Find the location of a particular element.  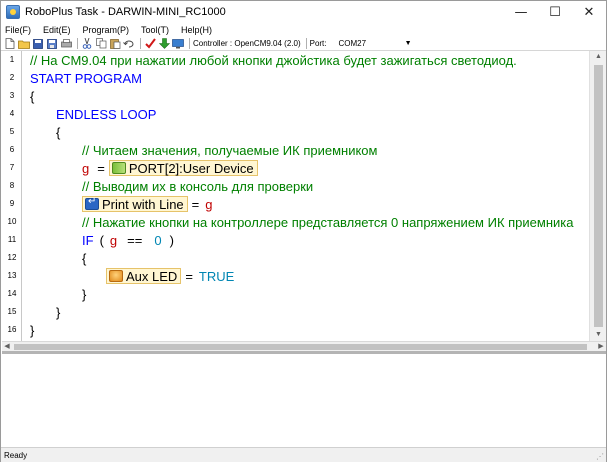

vertical-scrollbar: ▲ ▼ is located at coordinates (597, 196).